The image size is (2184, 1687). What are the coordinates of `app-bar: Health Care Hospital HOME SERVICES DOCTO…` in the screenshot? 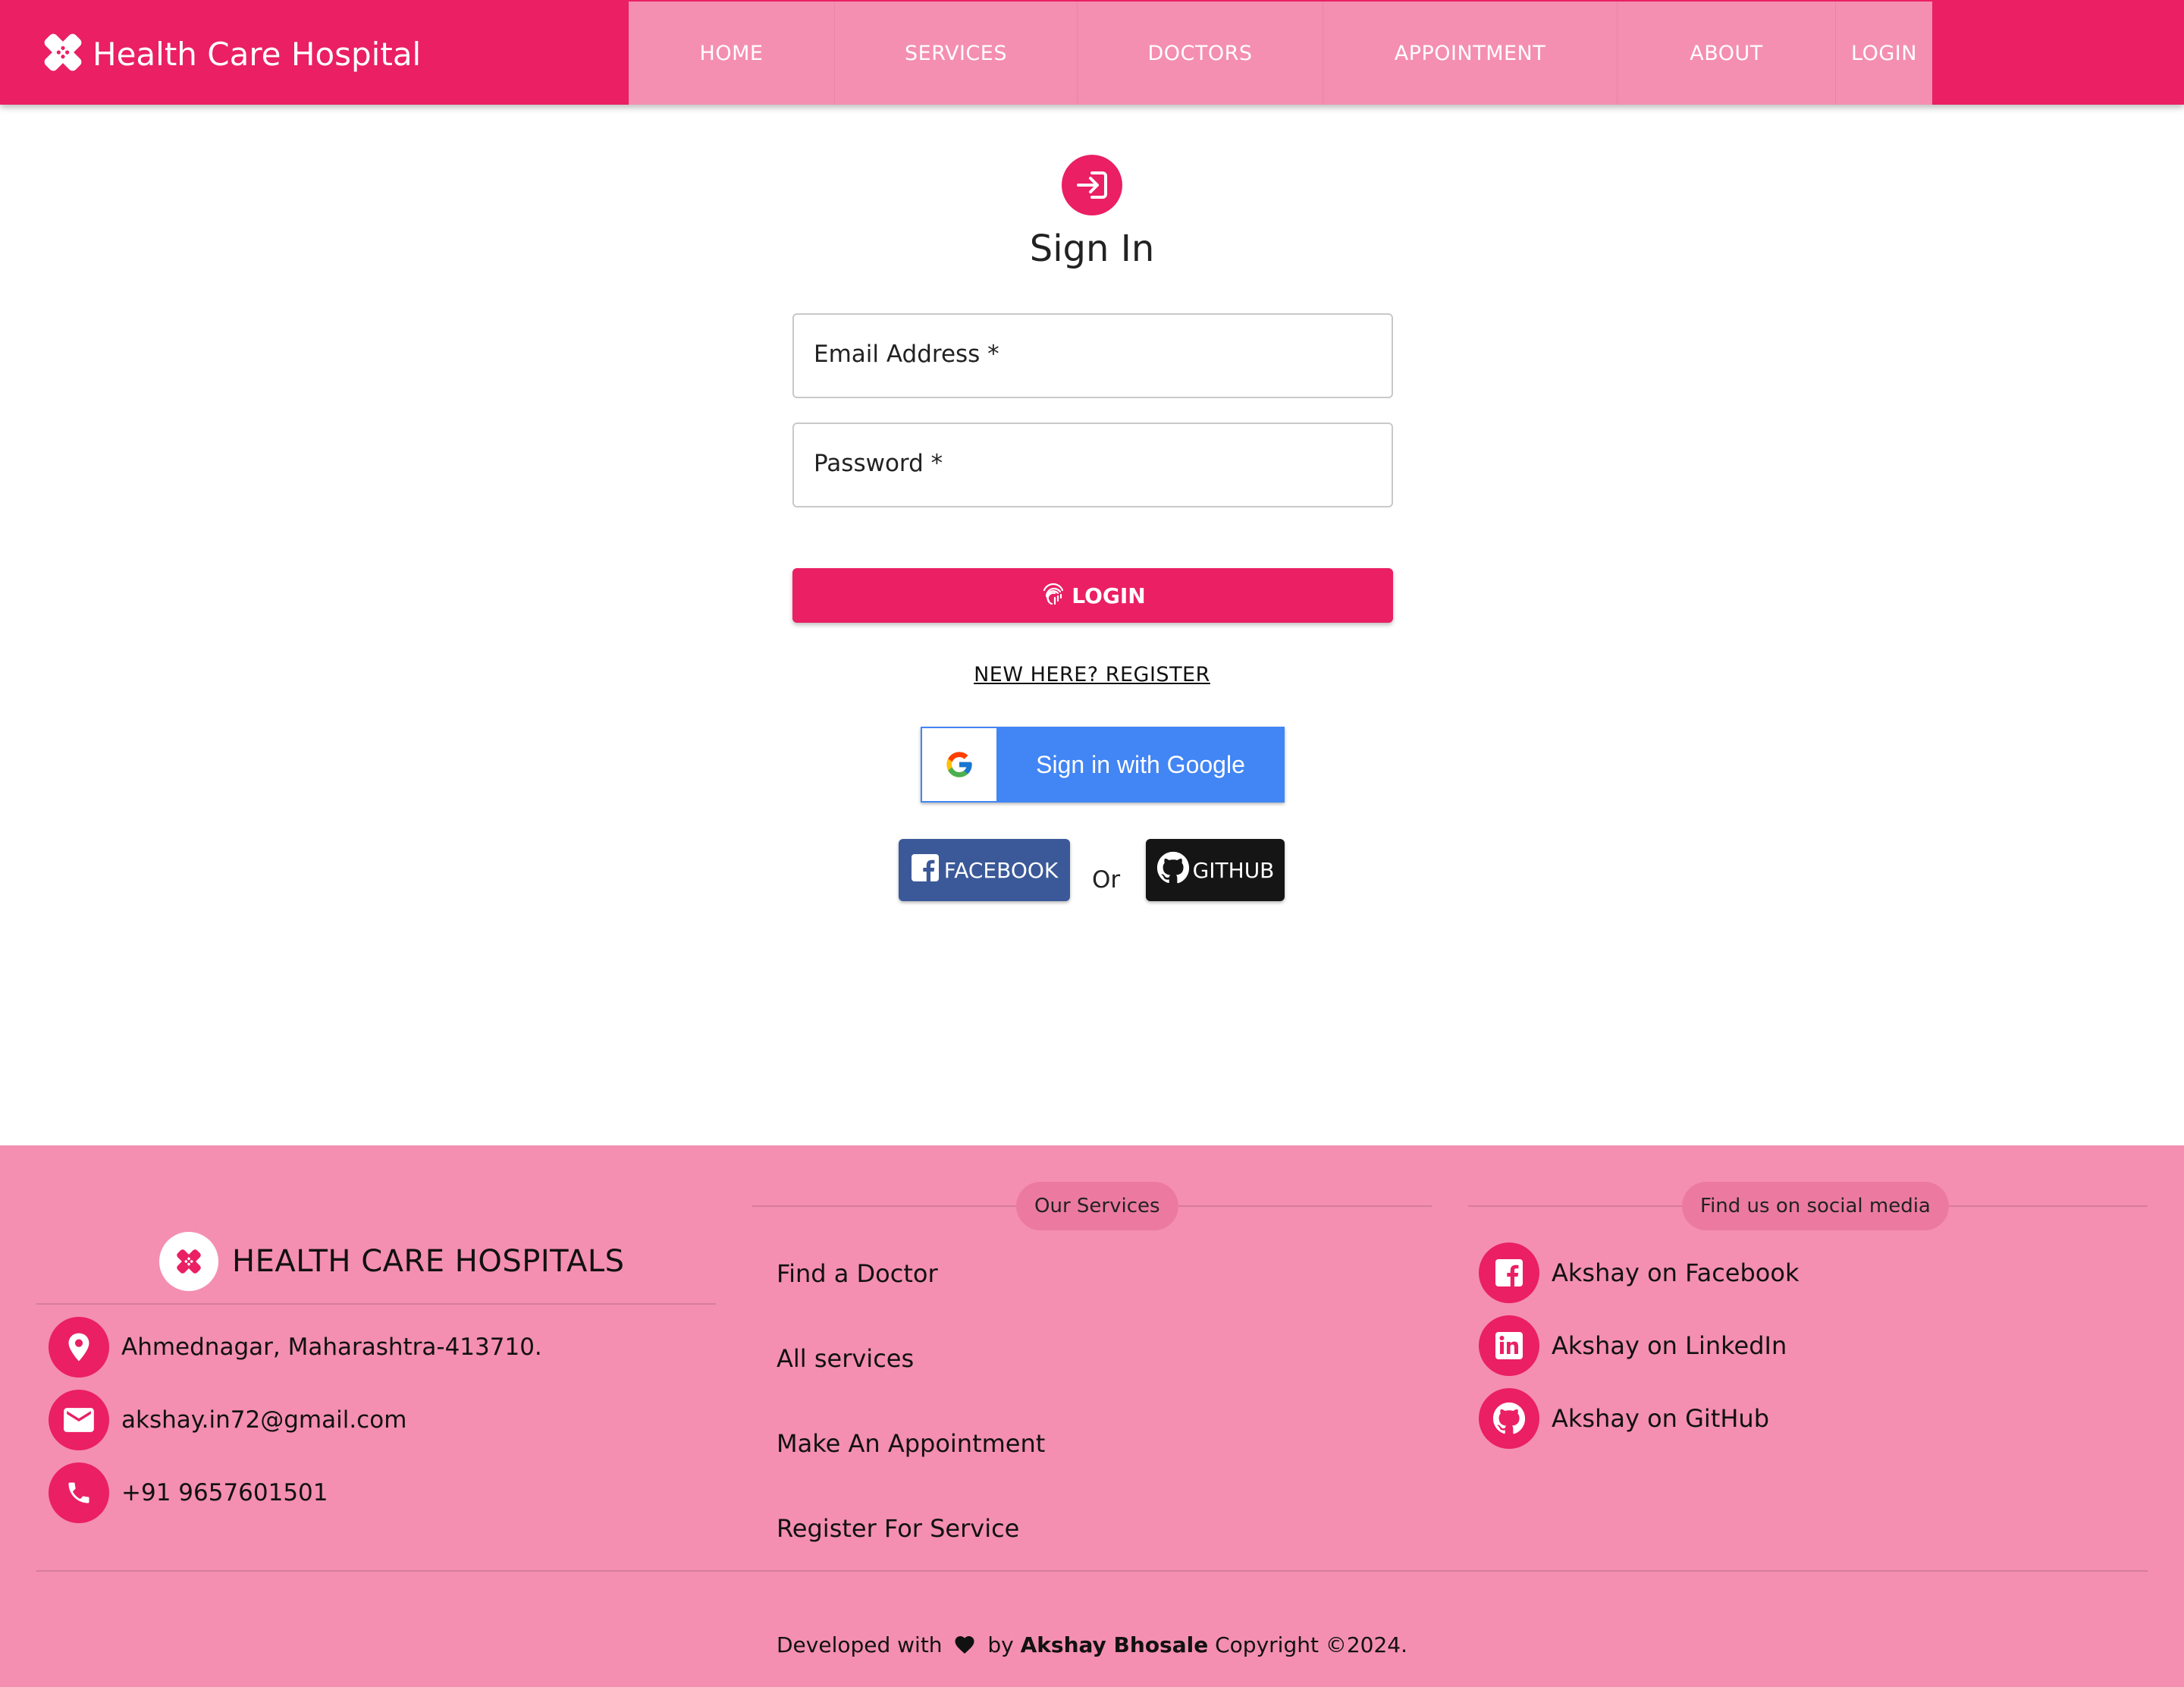 It's located at (1092, 52).